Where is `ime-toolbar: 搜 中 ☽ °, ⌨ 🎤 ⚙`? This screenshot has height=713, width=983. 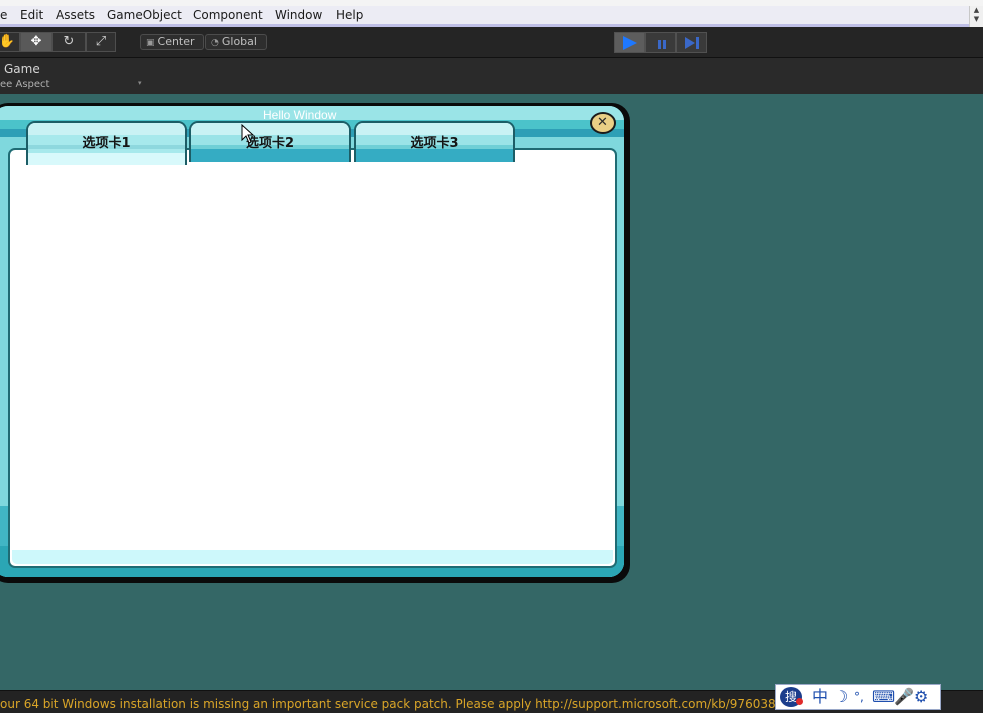
ime-toolbar: 搜 中 ☽ °, ⌨ 🎤 ⚙ is located at coordinates (858, 697).